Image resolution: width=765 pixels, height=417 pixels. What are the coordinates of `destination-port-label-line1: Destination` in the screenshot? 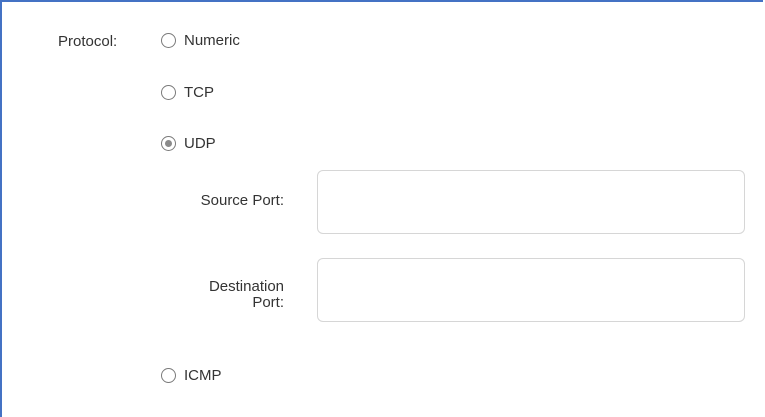 It's located at (246, 286).